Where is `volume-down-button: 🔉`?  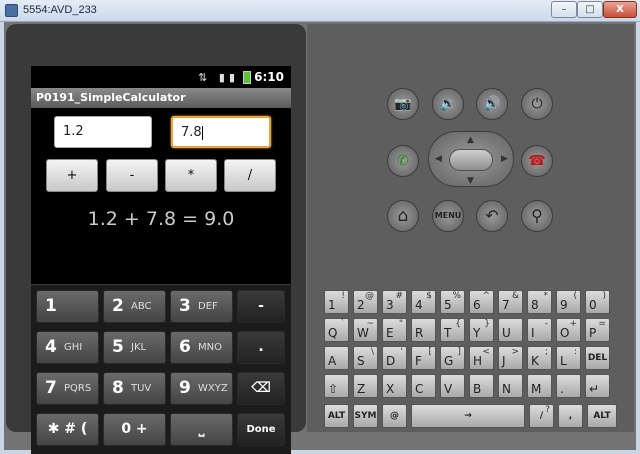 volume-down-button: 🔉 is located at coordinates (448, 104).